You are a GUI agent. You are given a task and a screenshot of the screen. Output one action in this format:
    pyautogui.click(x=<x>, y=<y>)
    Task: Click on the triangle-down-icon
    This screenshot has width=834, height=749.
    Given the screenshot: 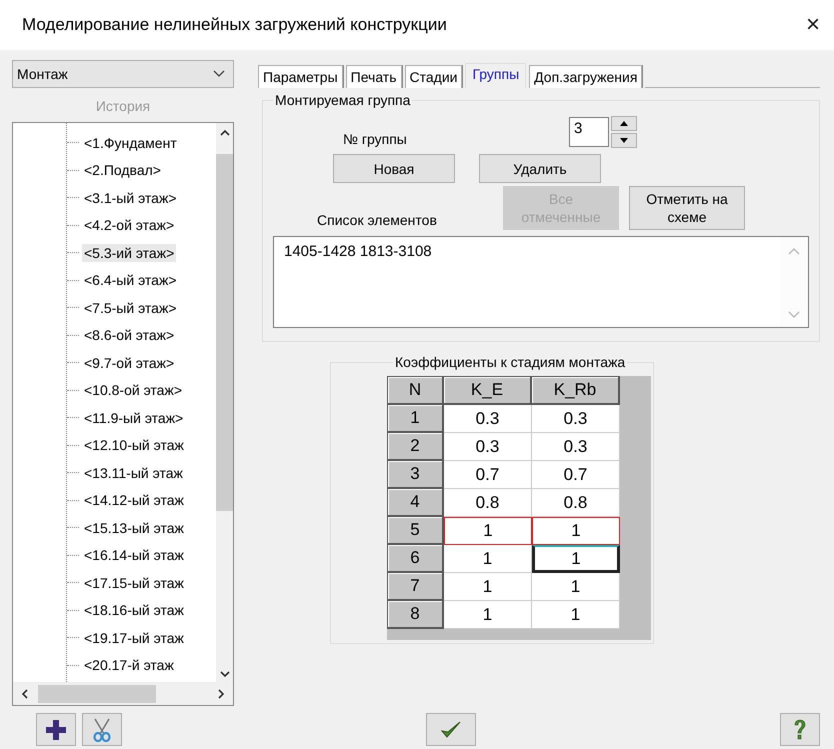 What is the action you would take?
    pyautogui.click(x=624, y=140)
    